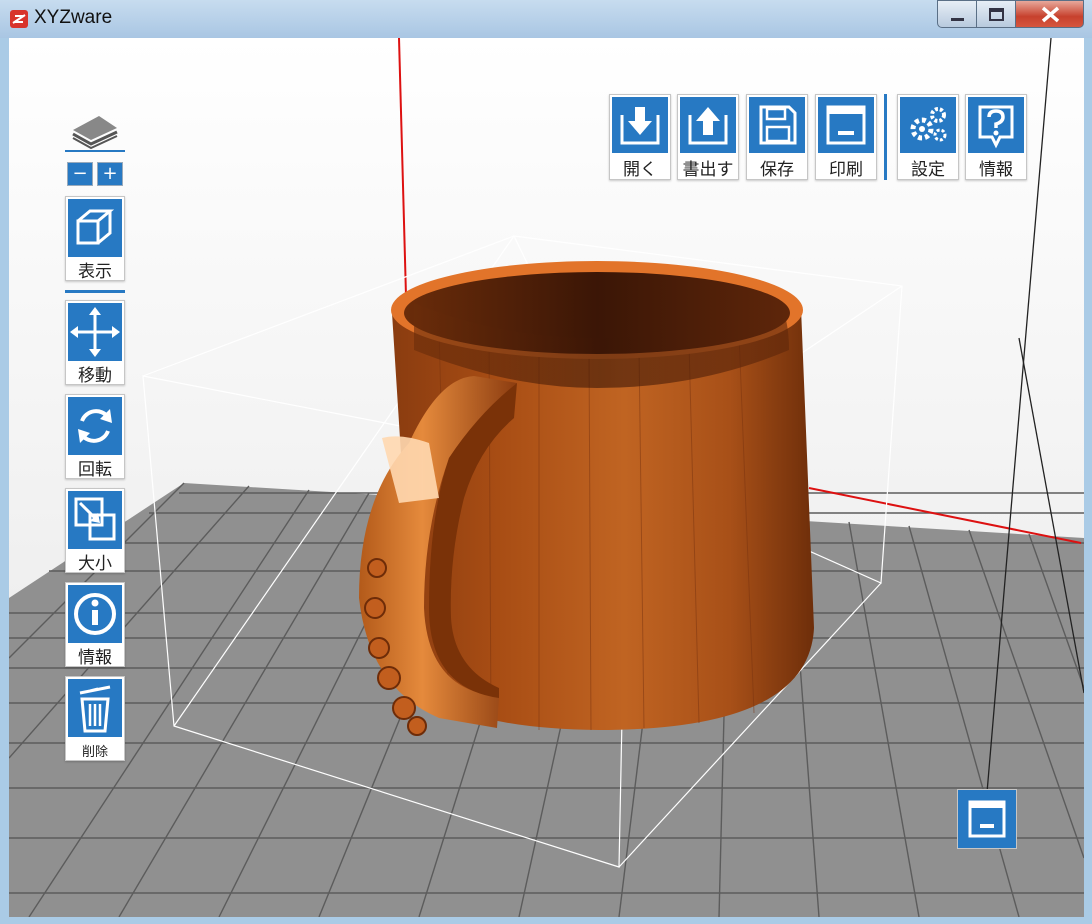  What do you see at coordinates (957, 14) in the screenshot?
I see `minimize-button` at bounding box center [957, 14].